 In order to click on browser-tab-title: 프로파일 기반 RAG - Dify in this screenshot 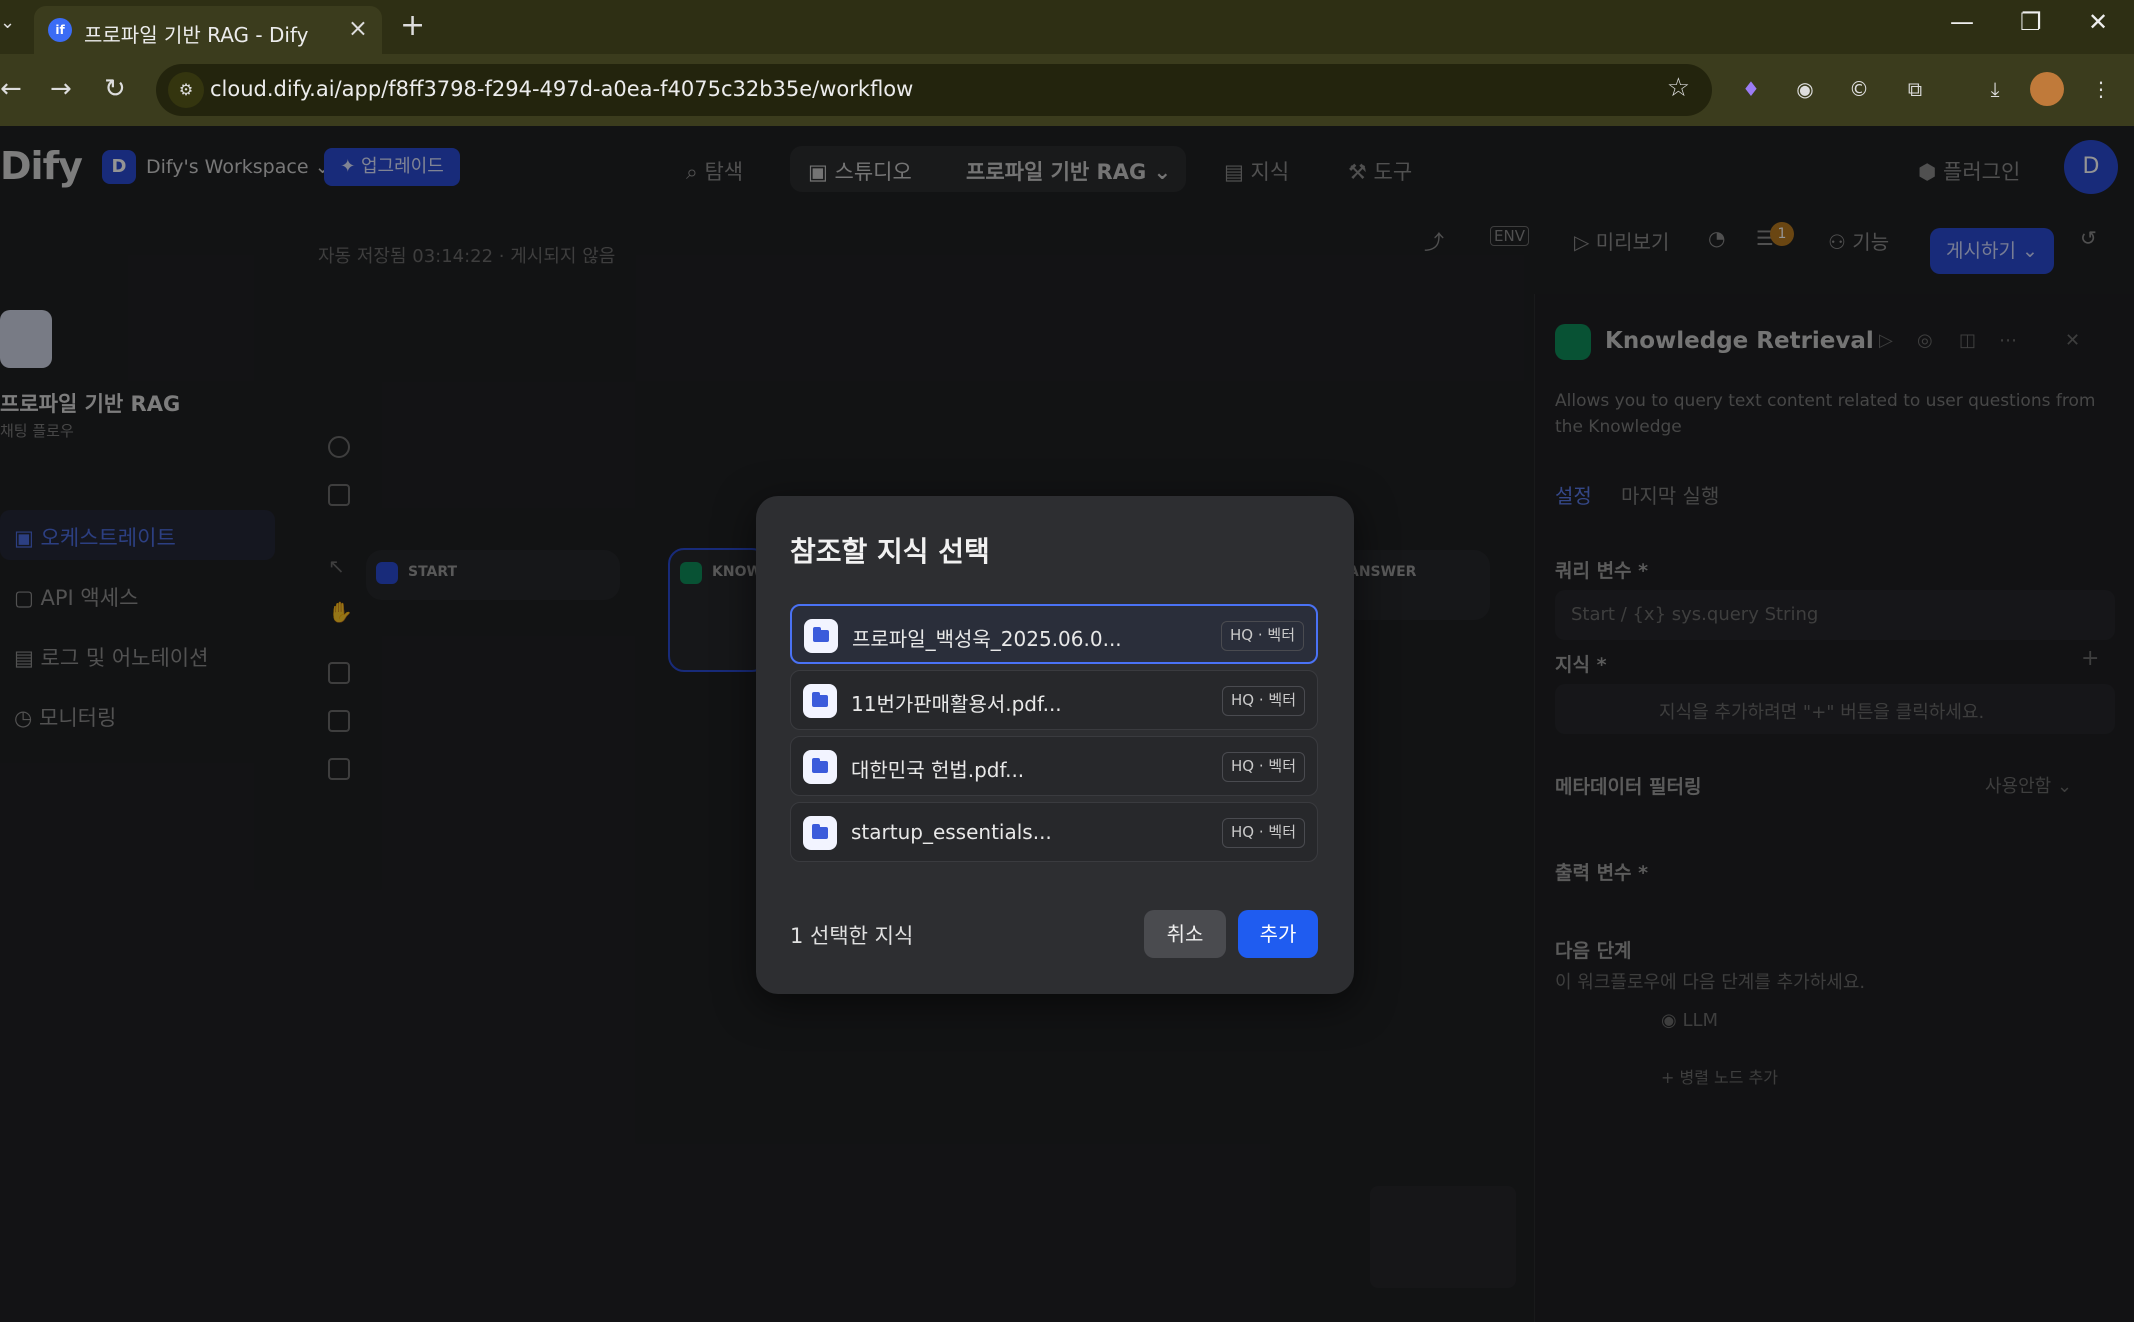, I will do `click(196, 35)`.